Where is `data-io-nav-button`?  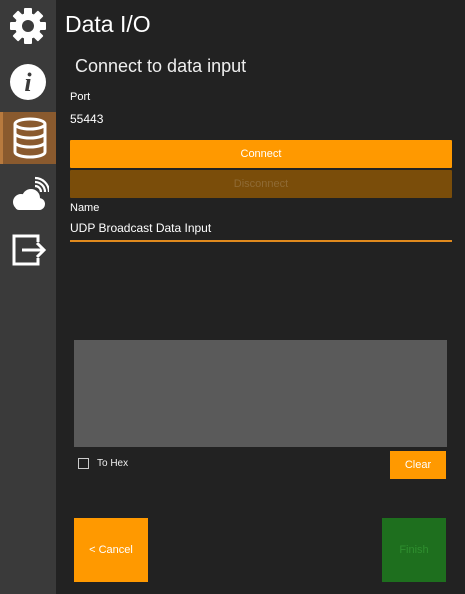 data-io-nav-button is located at coordinates (28, 138).